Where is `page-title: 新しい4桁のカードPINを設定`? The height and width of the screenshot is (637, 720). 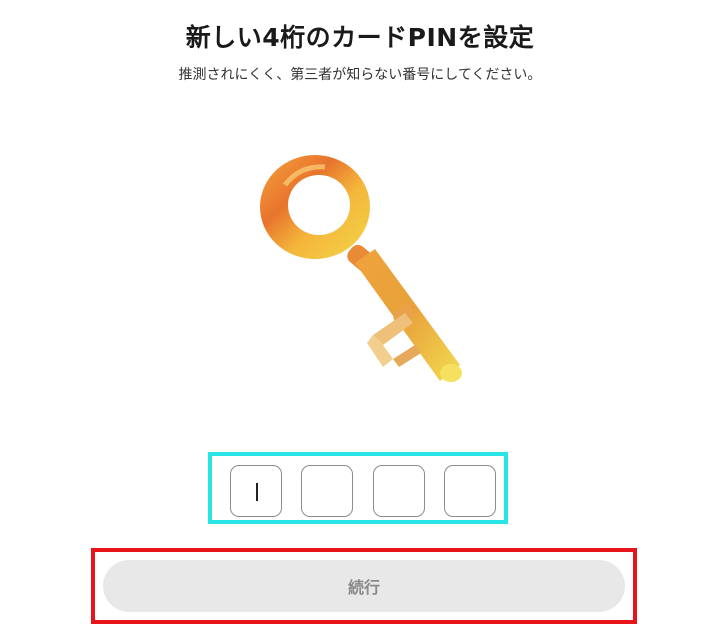 page-title: 新しい4桁のカードPINを設定 is located at coordinates (360, 37).